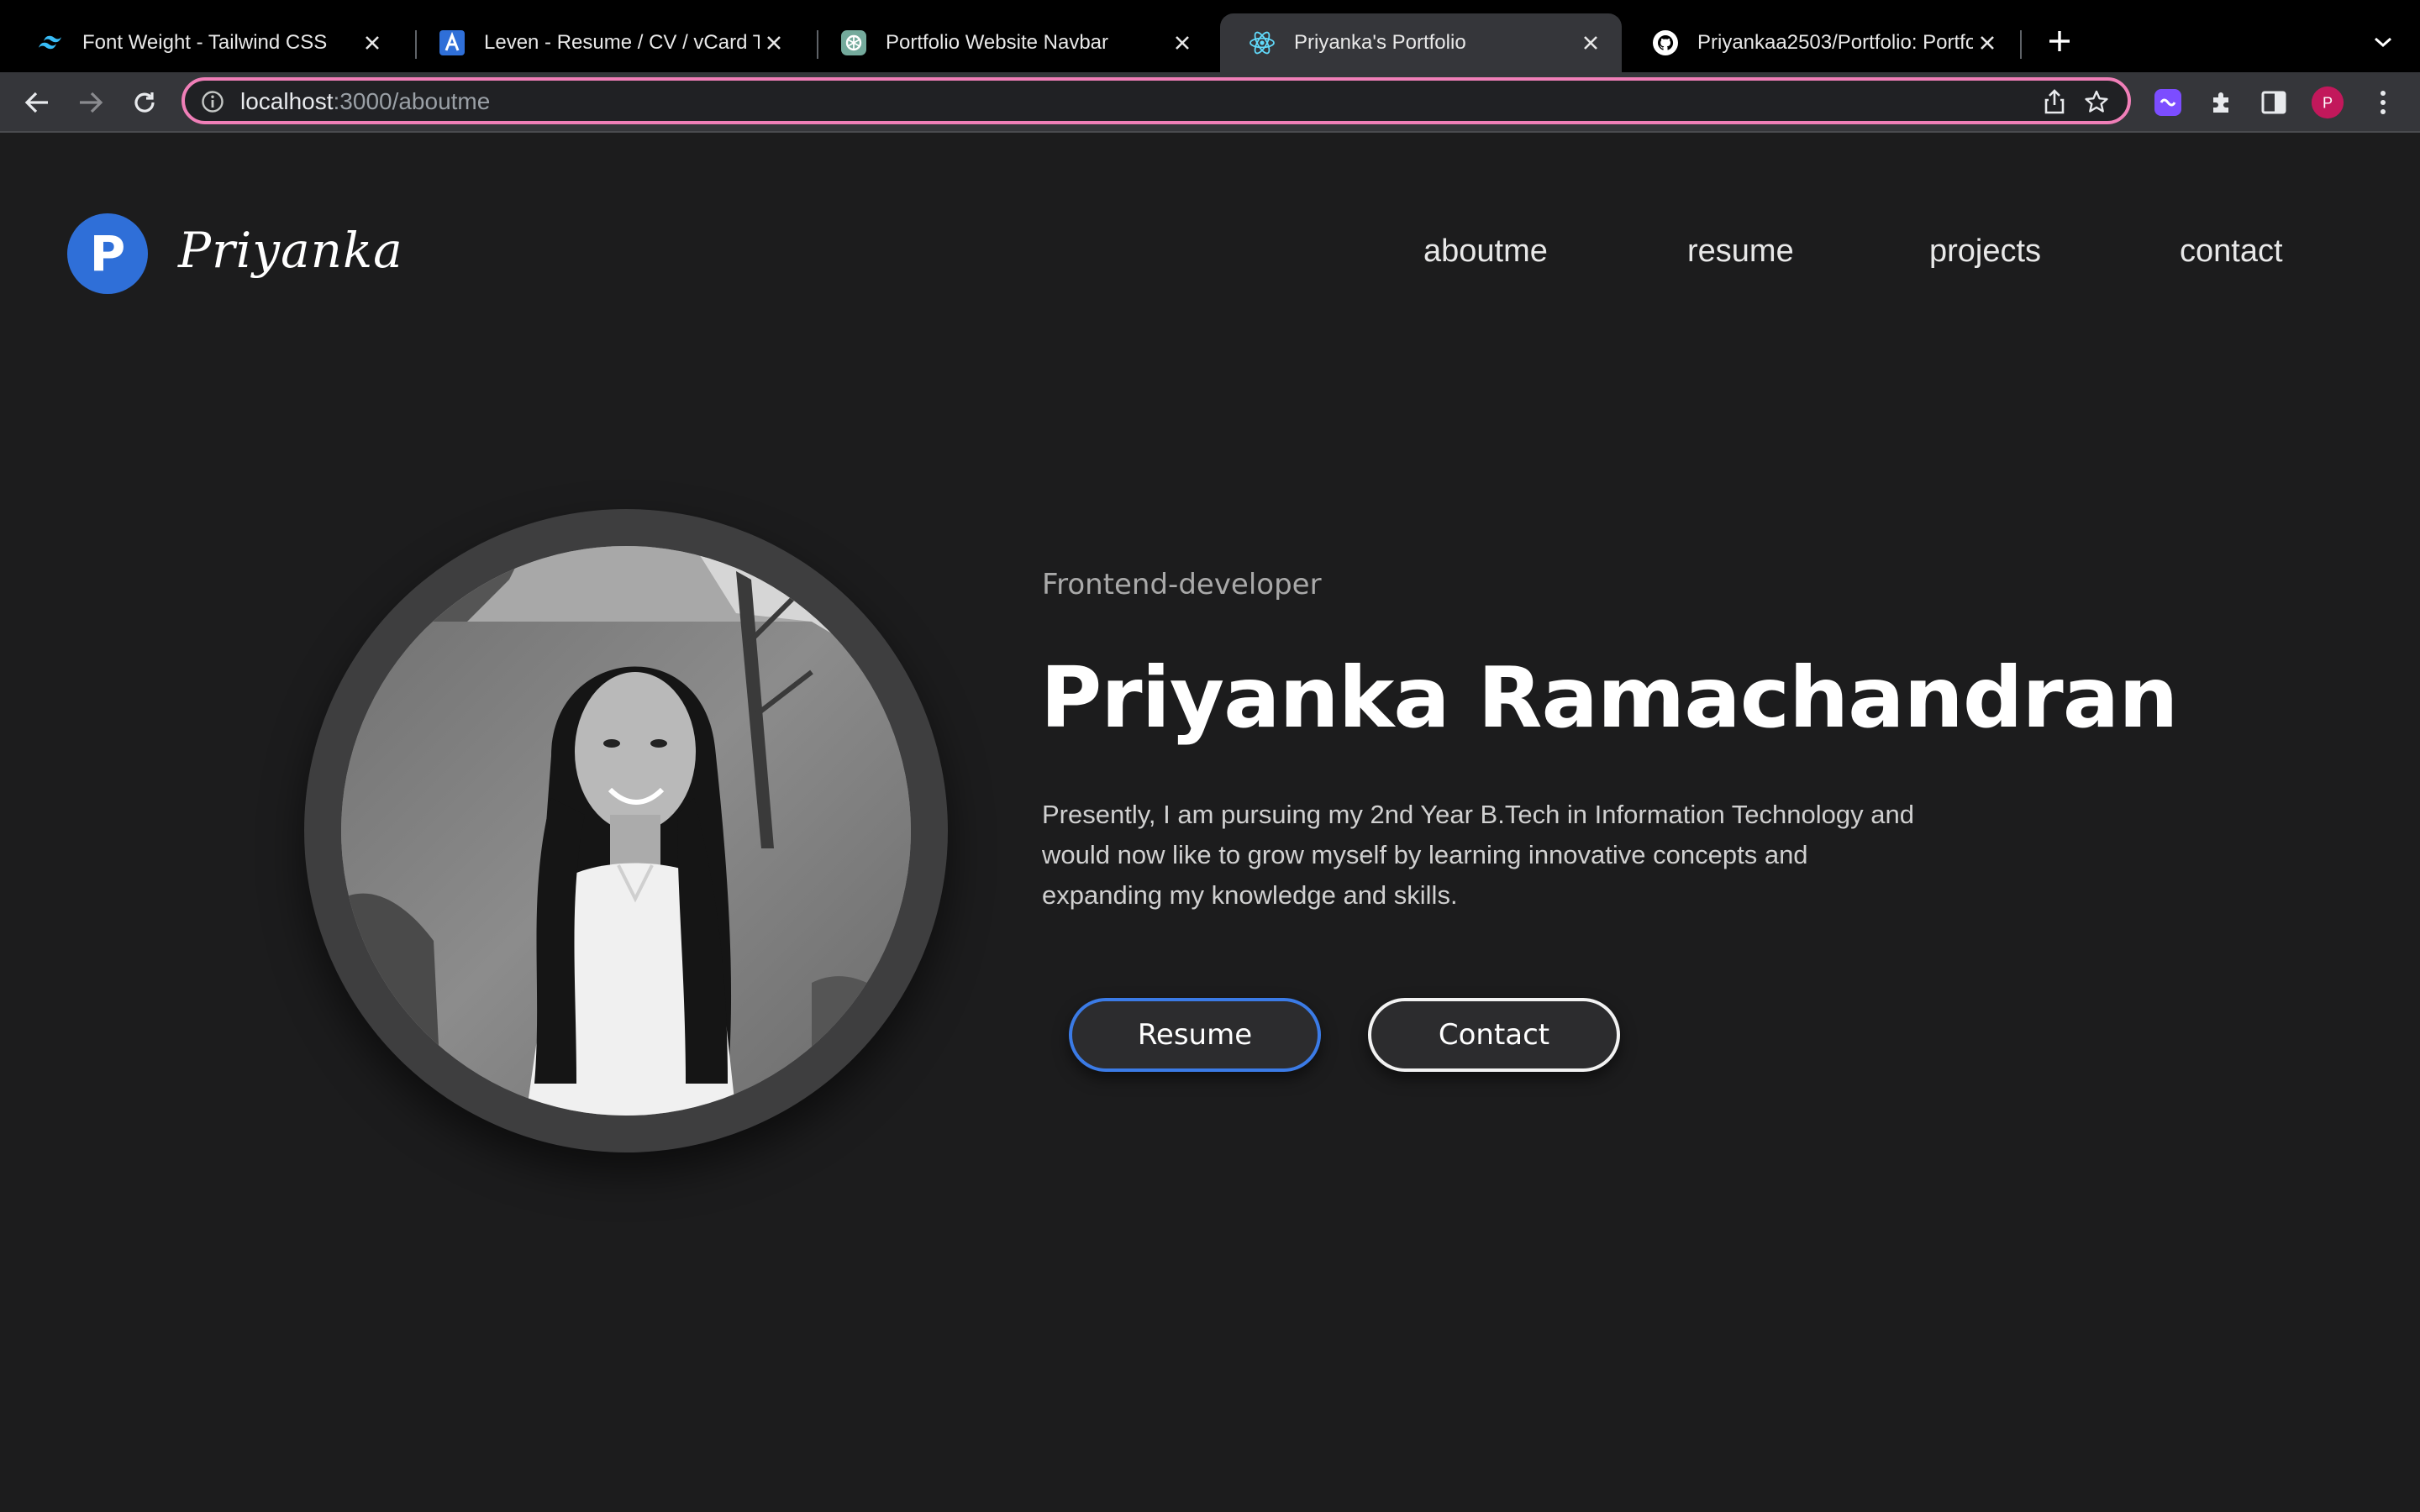  What do you see at coordinates (51, 42) in the screenshot?
I see `tailwind-icon` at bounding box center [51, 42].